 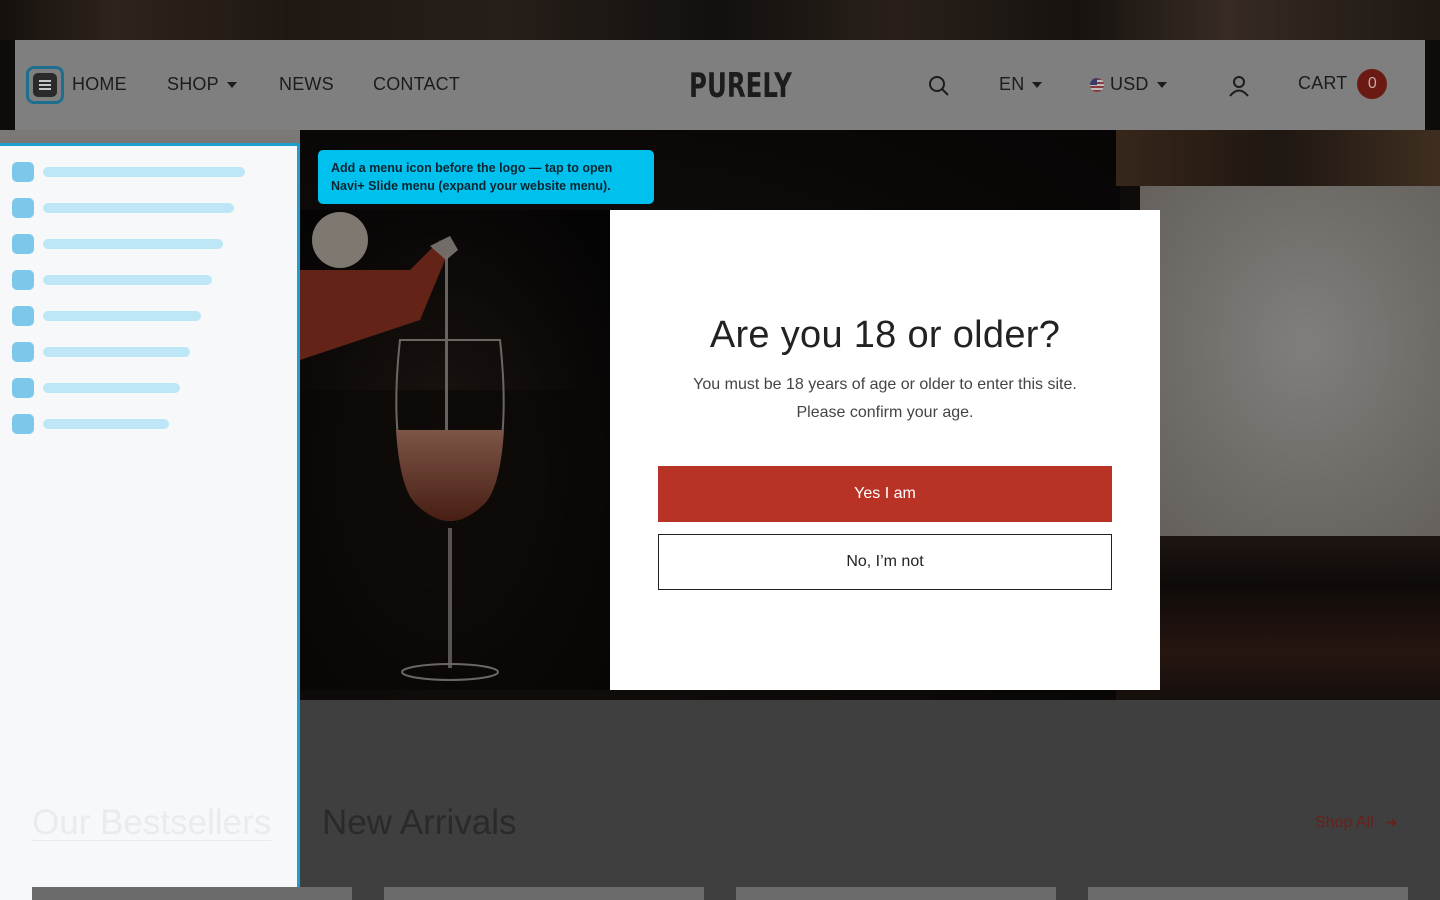 I want to click on nav-shop: SHOP, so click(x=202, y=84).